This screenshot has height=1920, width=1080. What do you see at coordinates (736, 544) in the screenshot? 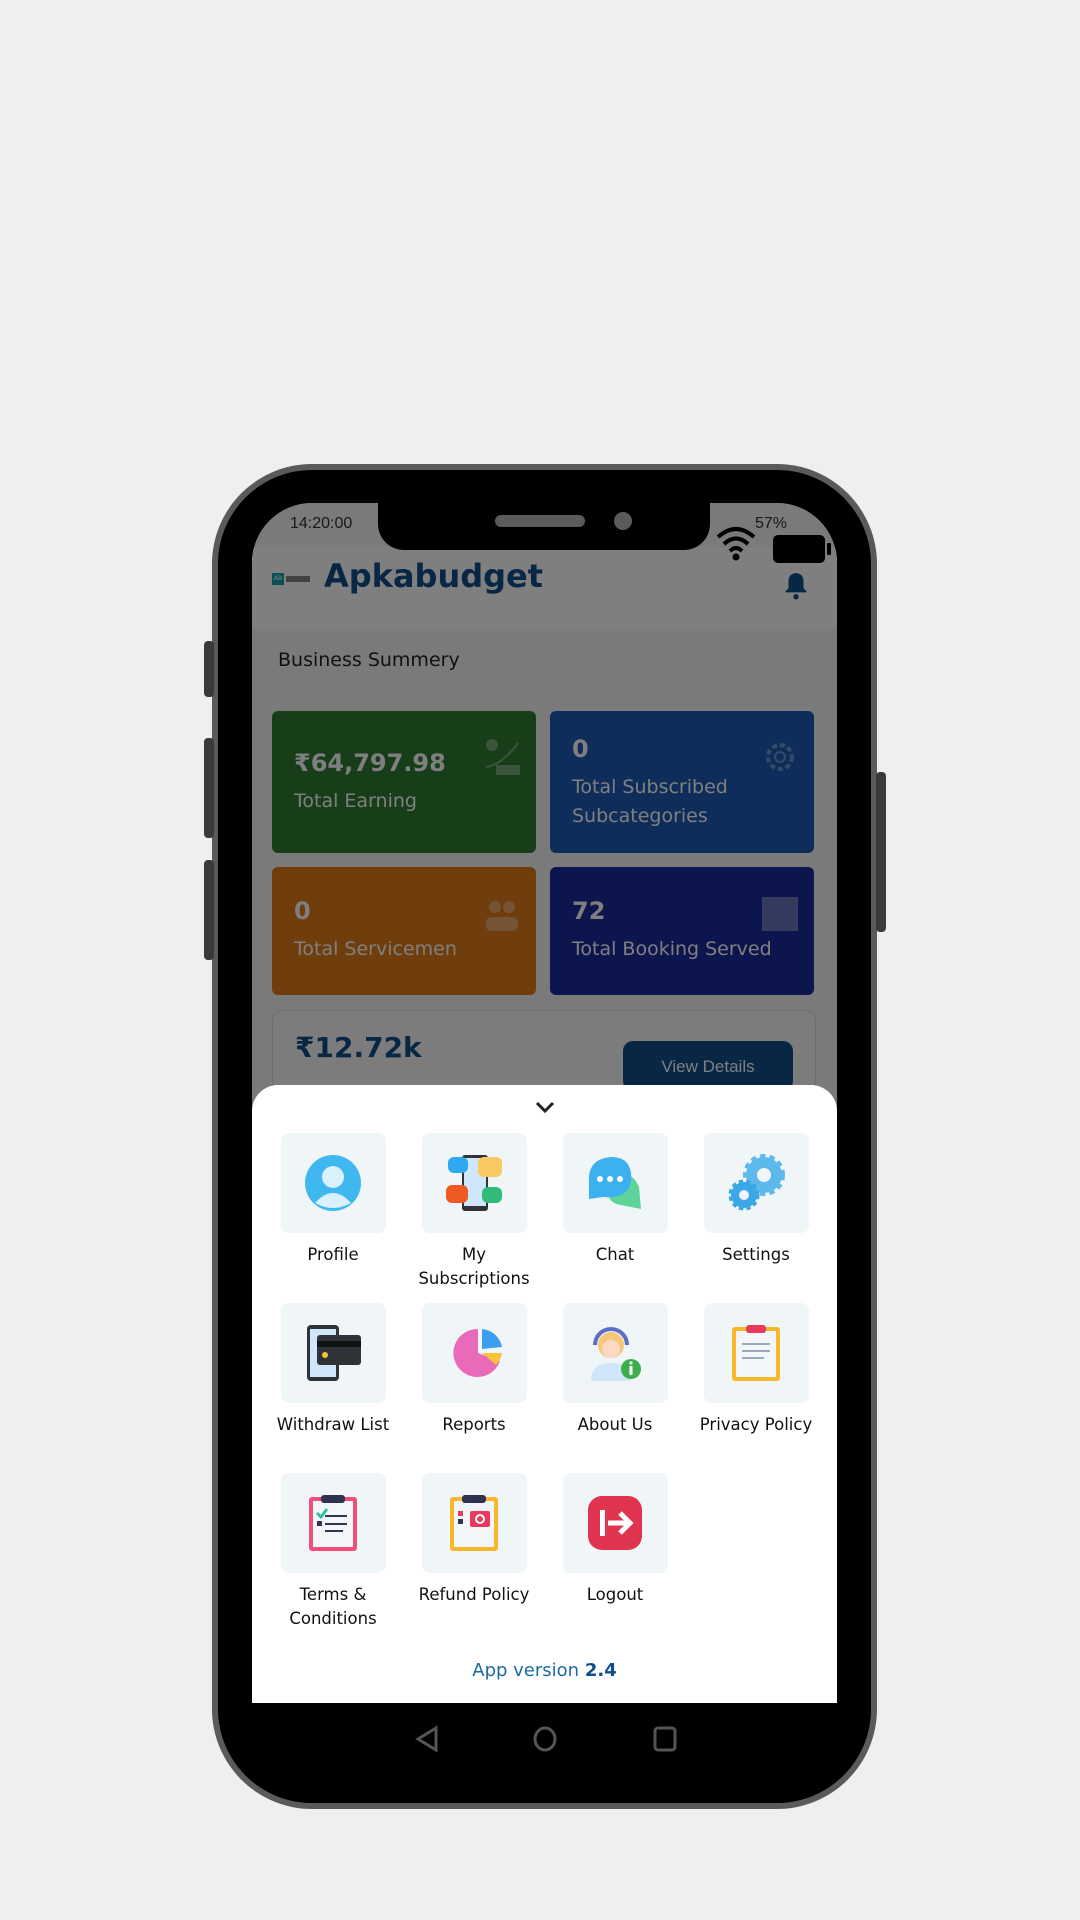
I see `wifi-icon` at bounding box center [736, 544].